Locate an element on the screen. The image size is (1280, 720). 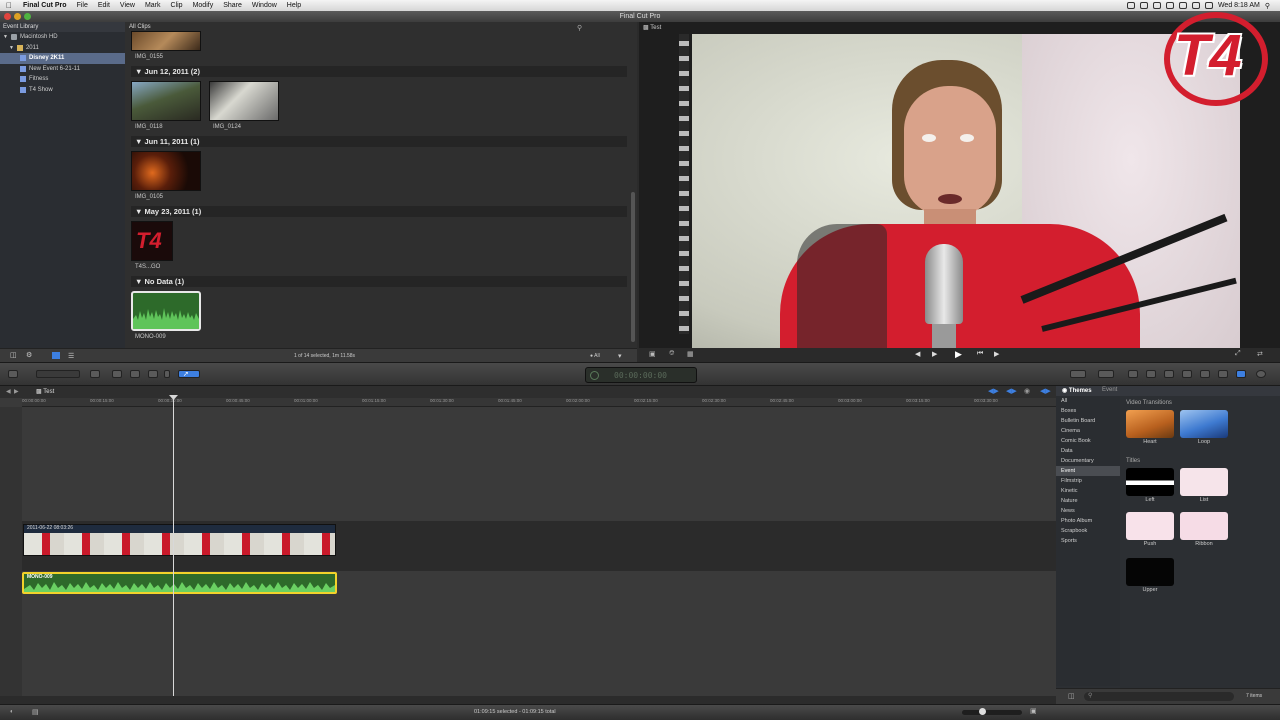
timeline-index-icon: ▤ is located at coordinates (35, 712).